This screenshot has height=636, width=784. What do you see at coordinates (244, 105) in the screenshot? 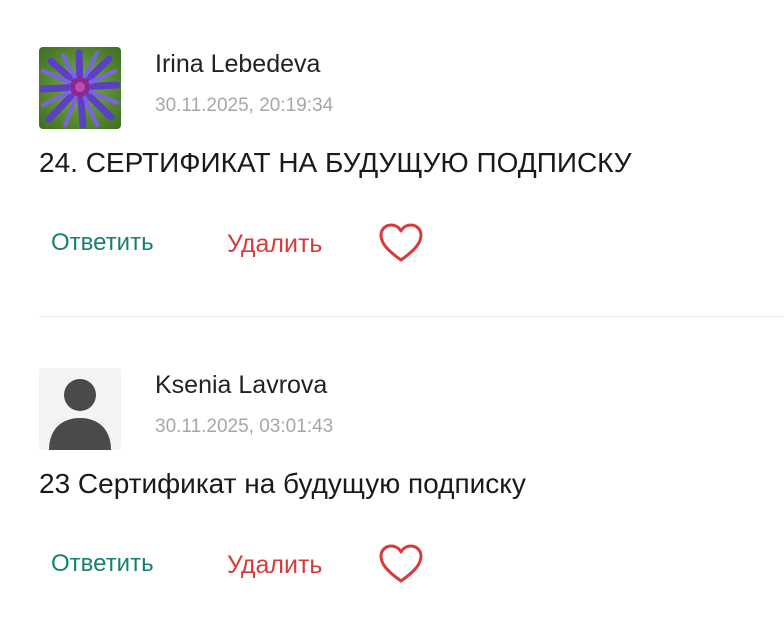
I see `comment-date: 30.11.2025, 20:19:34` at bounding box center [244, 105].